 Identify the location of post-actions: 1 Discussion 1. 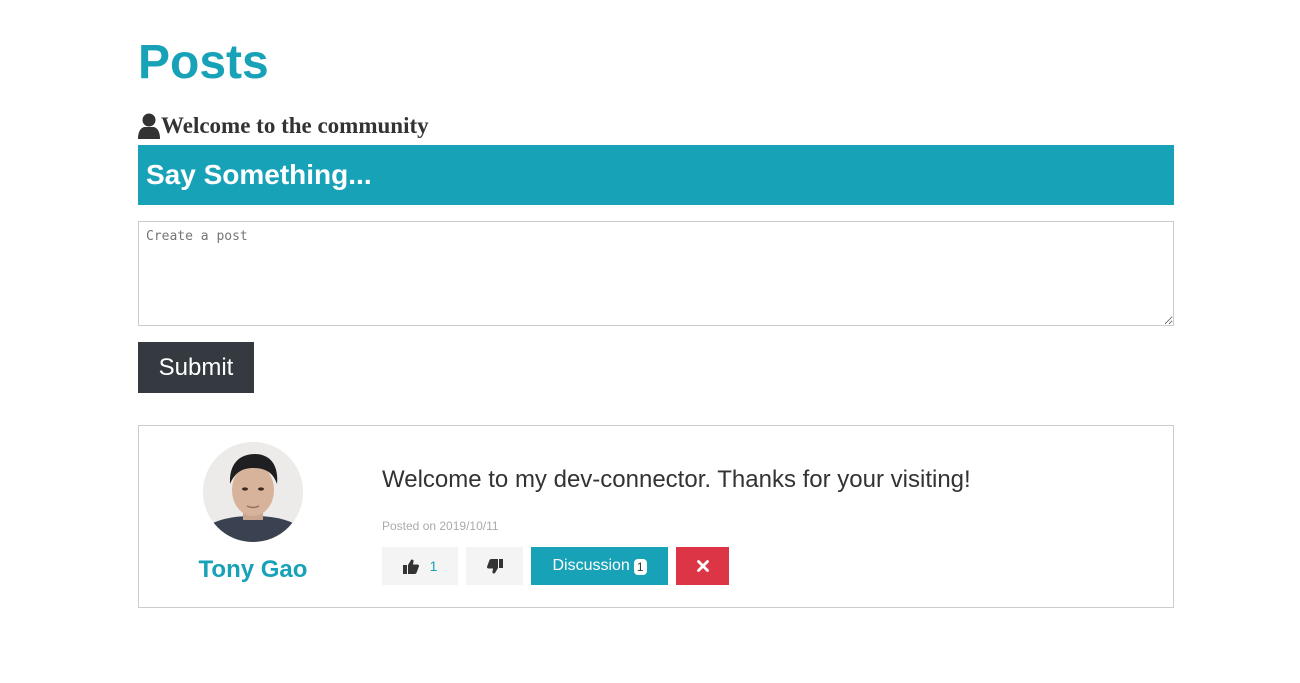
(555, 566).